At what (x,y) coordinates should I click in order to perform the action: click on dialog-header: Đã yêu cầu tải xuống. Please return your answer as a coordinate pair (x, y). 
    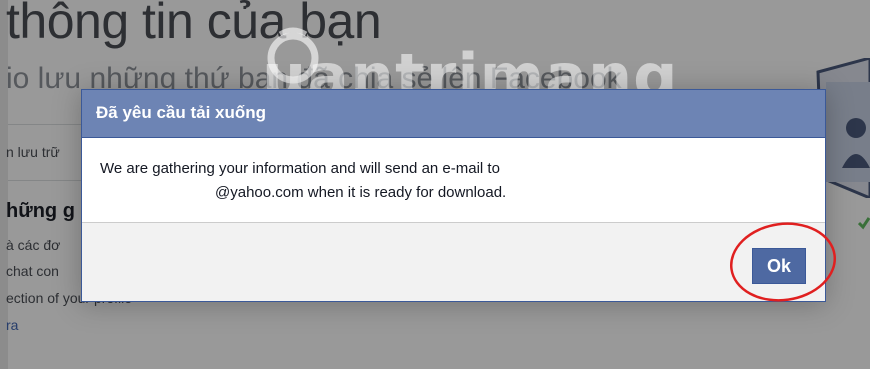
    Looking at the image, I should click on (453, 114).